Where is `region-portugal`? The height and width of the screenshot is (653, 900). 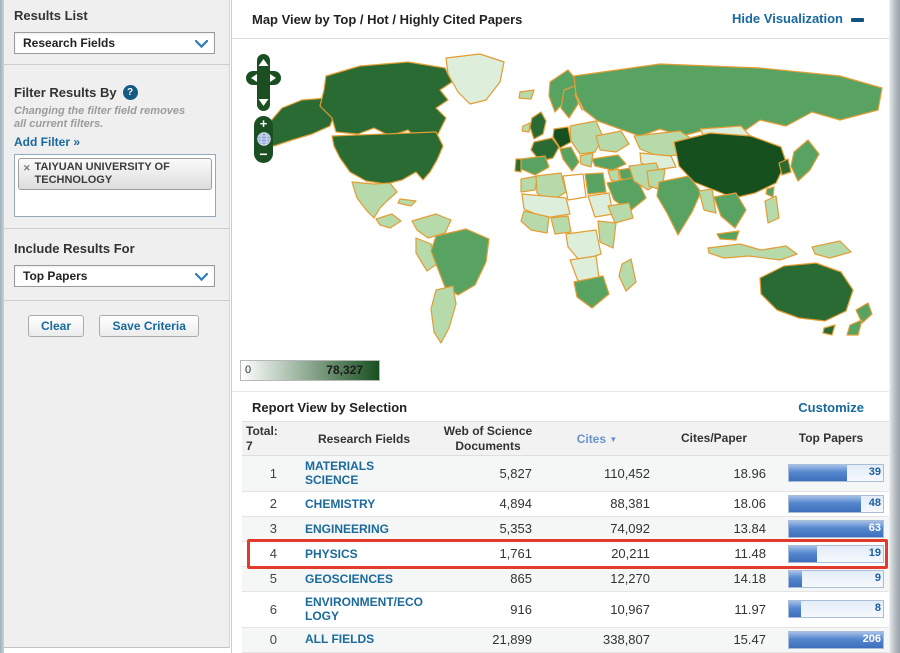 region-portugal is located at coordinates (518, 165).